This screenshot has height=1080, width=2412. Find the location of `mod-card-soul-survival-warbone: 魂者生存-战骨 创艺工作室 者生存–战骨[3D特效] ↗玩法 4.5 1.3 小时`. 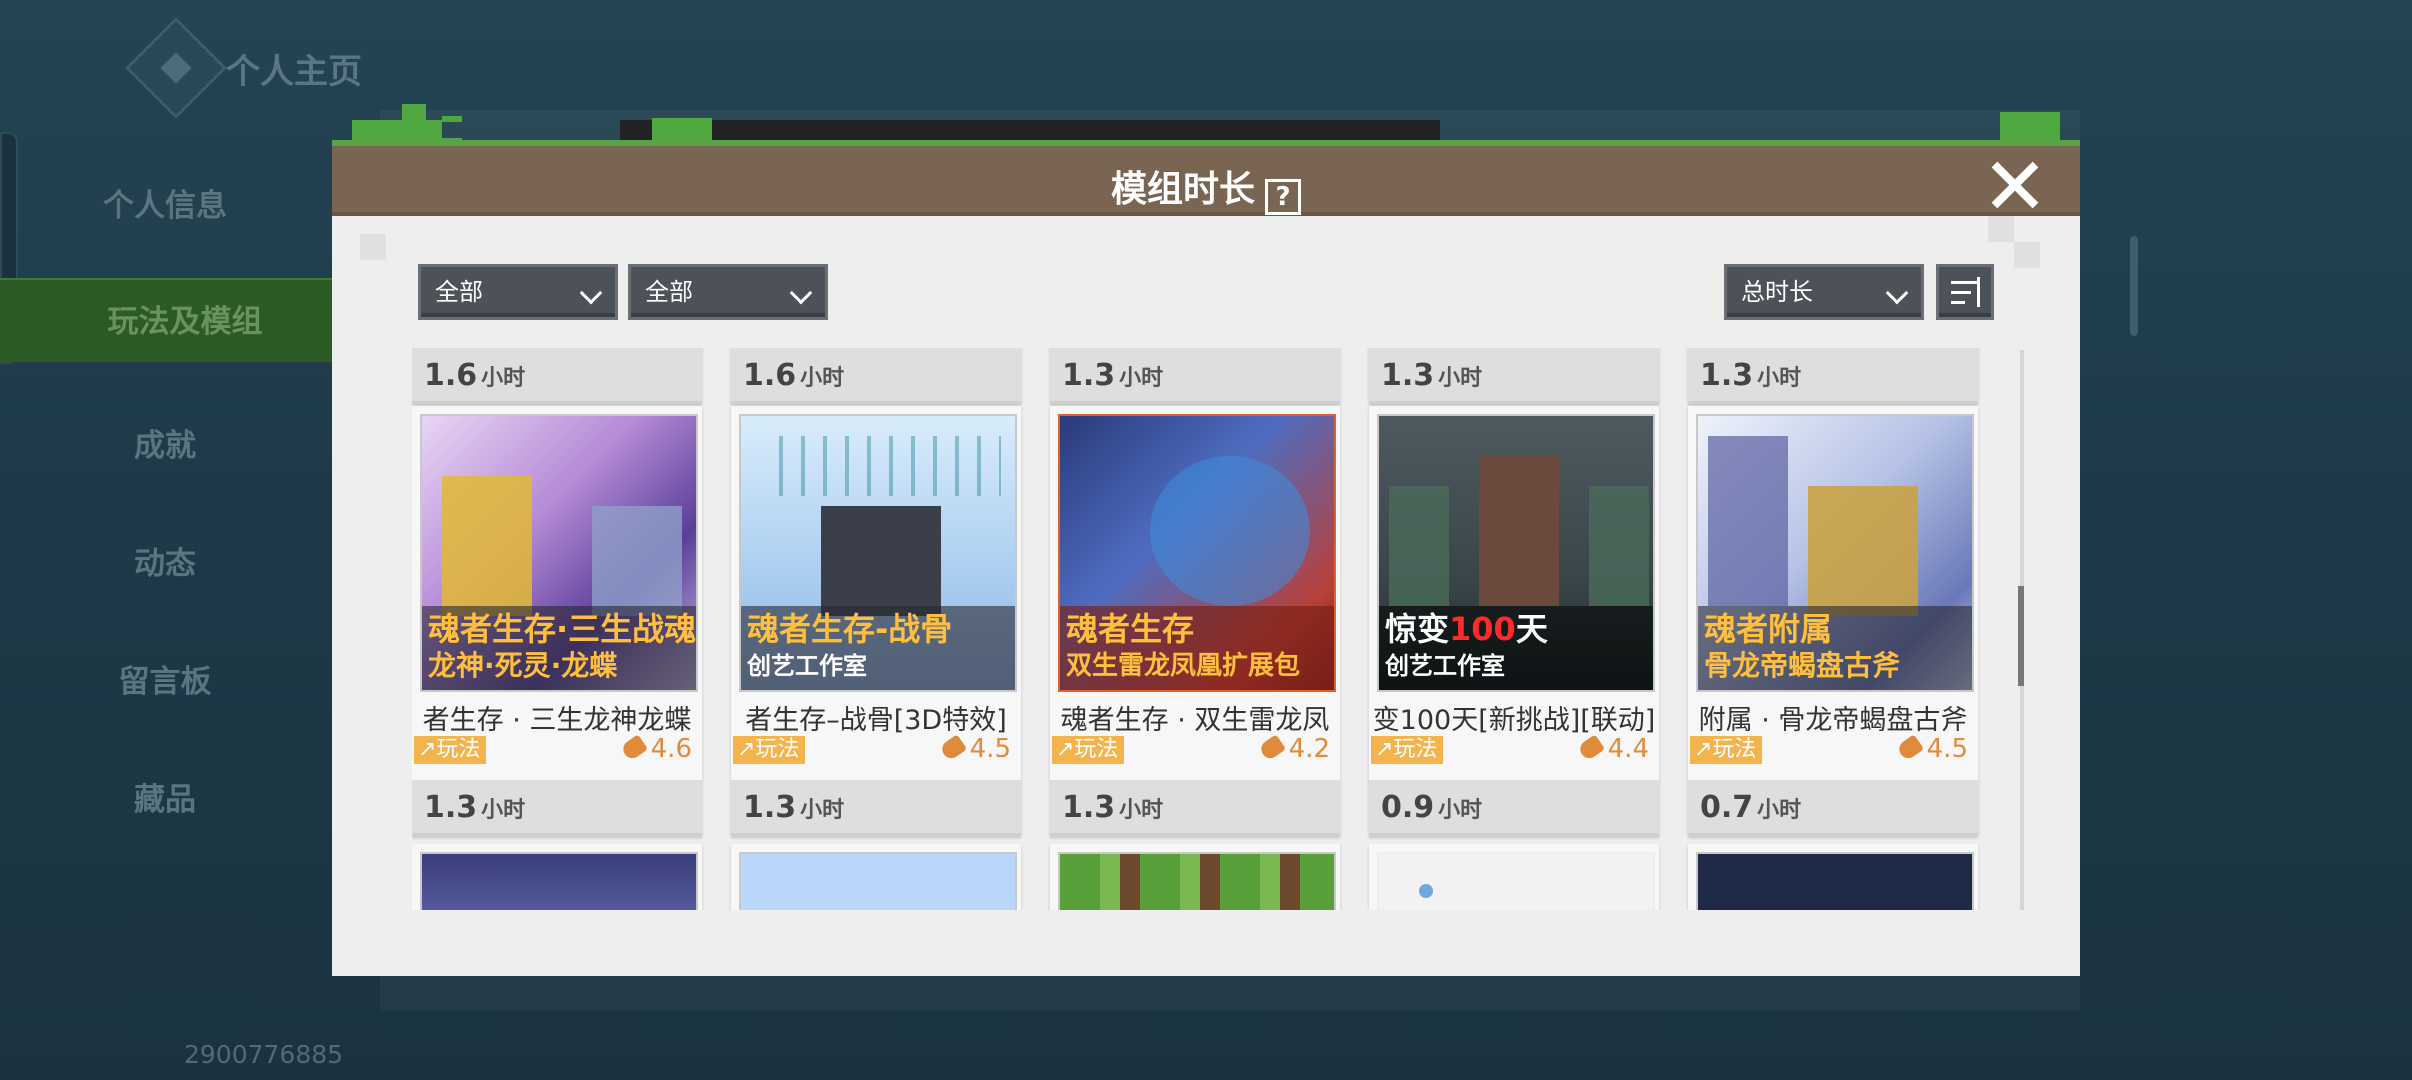

mod-card-soul-survival-warbone: 魂者生存-战骨 创艺工作室 者生存–战骨[3D特效] ↗玩法 4.5 1.3 小时 is located at coordinates (876, 621).